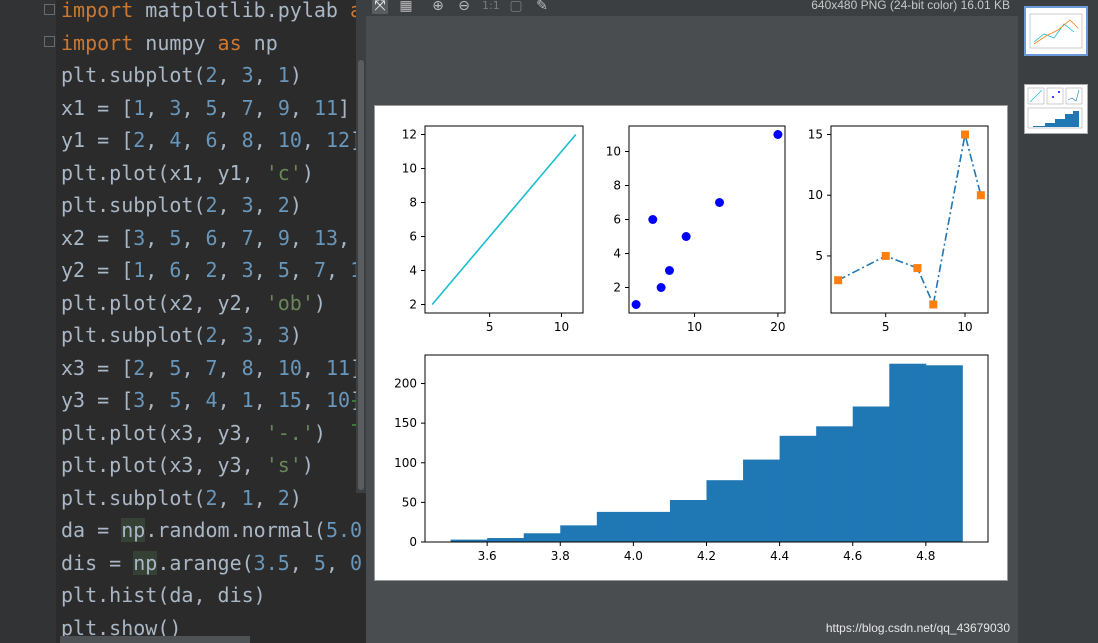  What do you see at coordinates (542, 7) in the screenshot?
I see `color-picker-icon: ✎` at bounding box center [542, 7].